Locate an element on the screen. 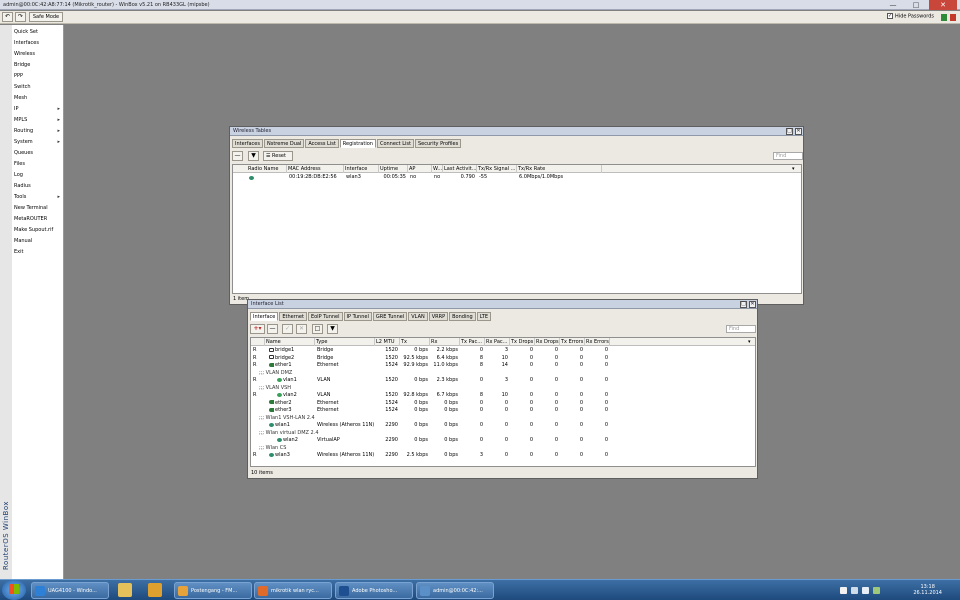  menu-item: Exit is located at coordinates (38, 252).